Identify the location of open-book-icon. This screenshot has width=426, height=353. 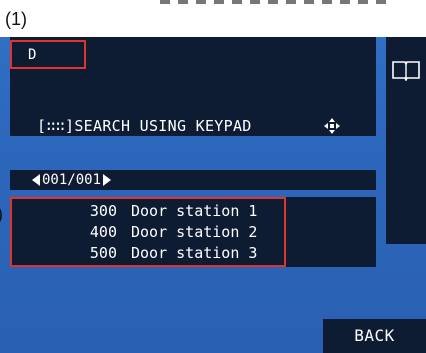
(406, 70).